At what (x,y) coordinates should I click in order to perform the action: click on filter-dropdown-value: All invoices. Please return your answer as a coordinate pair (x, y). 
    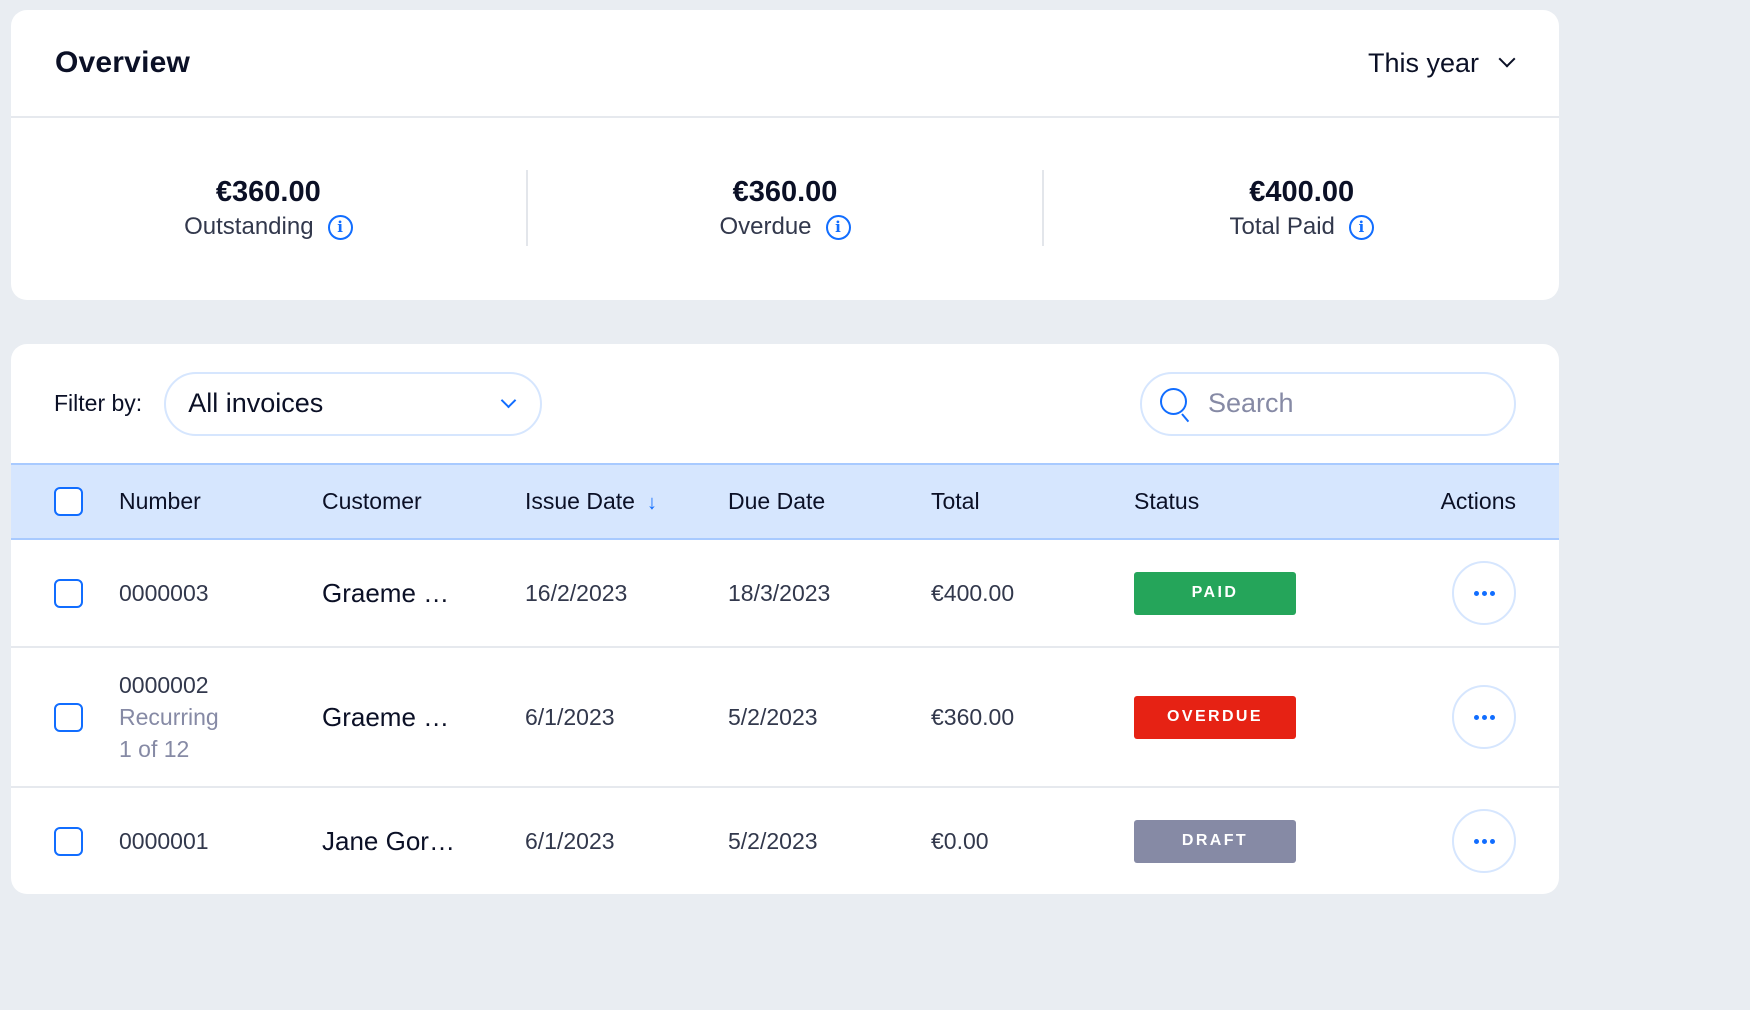
    Looking at the image, I should click on (256, 403).